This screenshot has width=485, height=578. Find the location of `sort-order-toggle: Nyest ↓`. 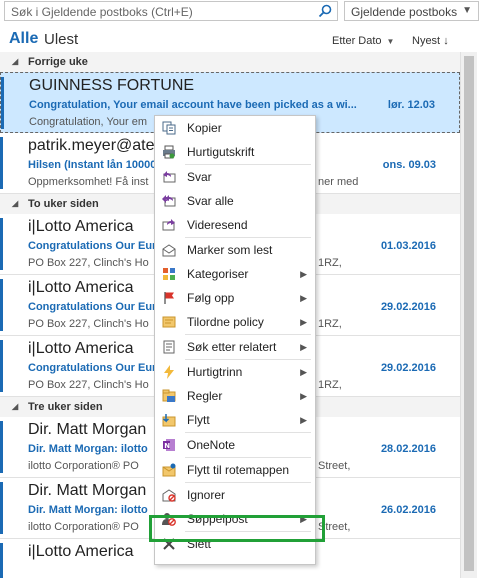

sort-order-toggle: Nyest ↓ is located at coordinates (430, 41).